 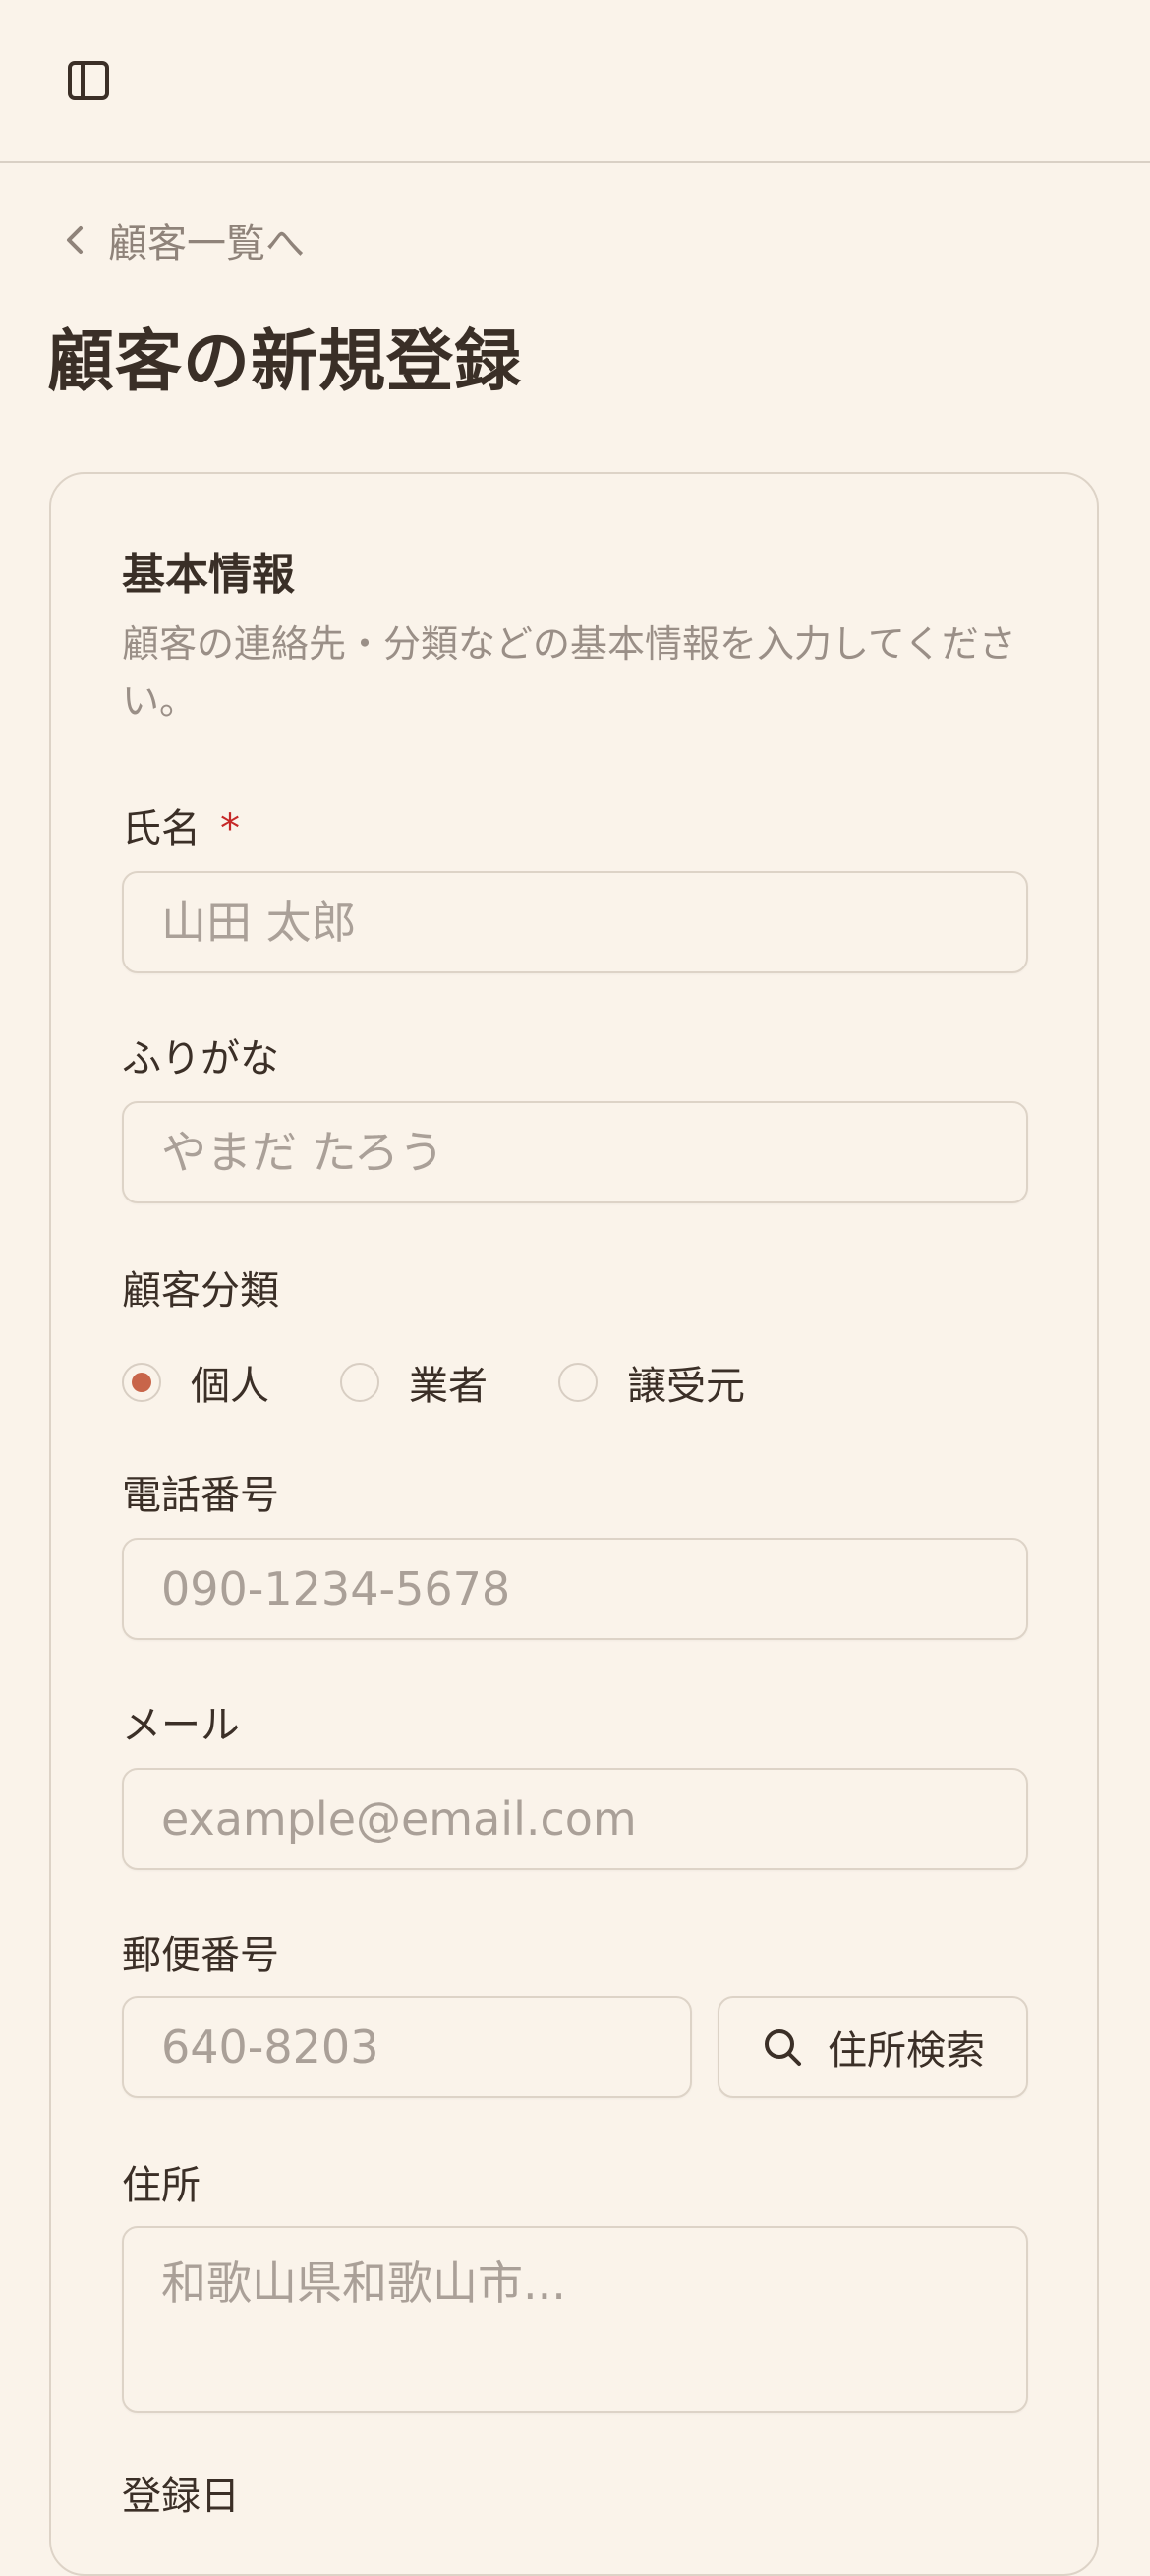 What do you see at coordinates (200, 1059) in the screenshot?
I see `furigana-label: ふりがな` at bounding box center [200, 1059].